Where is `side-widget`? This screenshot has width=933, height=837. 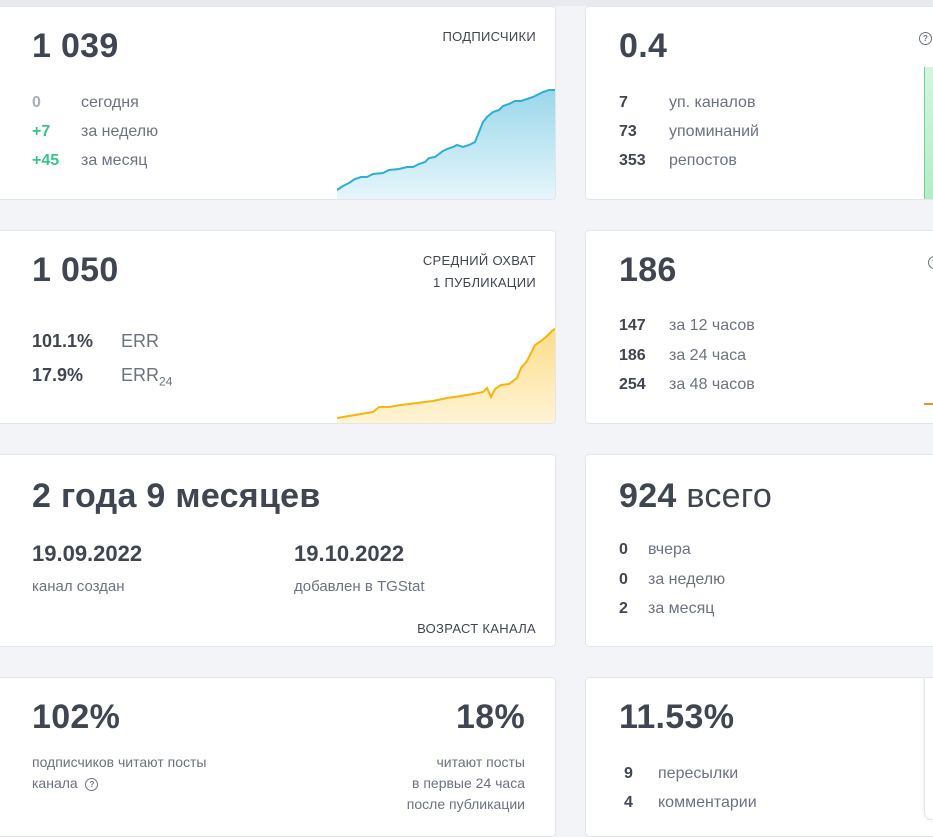 side-widget is located at coordinates (928, 749).